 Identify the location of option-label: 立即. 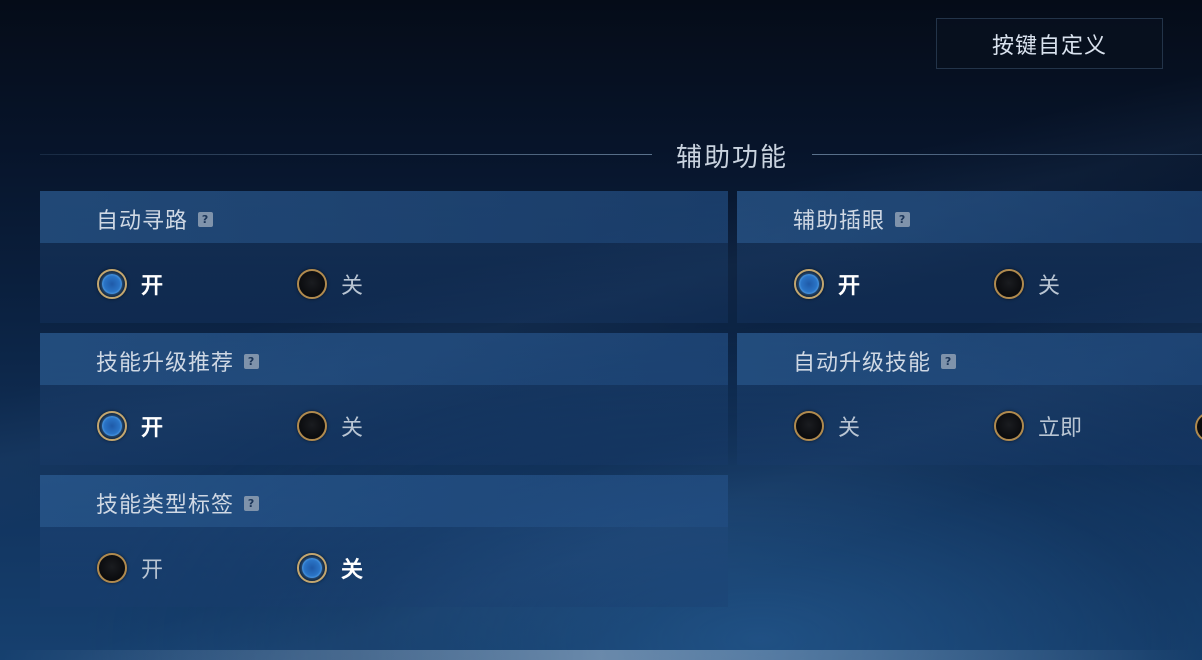
(1060, 428).